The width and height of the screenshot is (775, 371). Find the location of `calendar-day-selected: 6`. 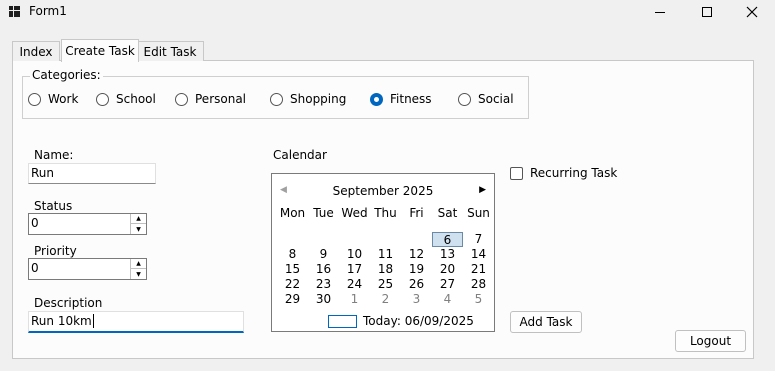

calendar-day-selected: 6 is located at coordinates (447, 239).